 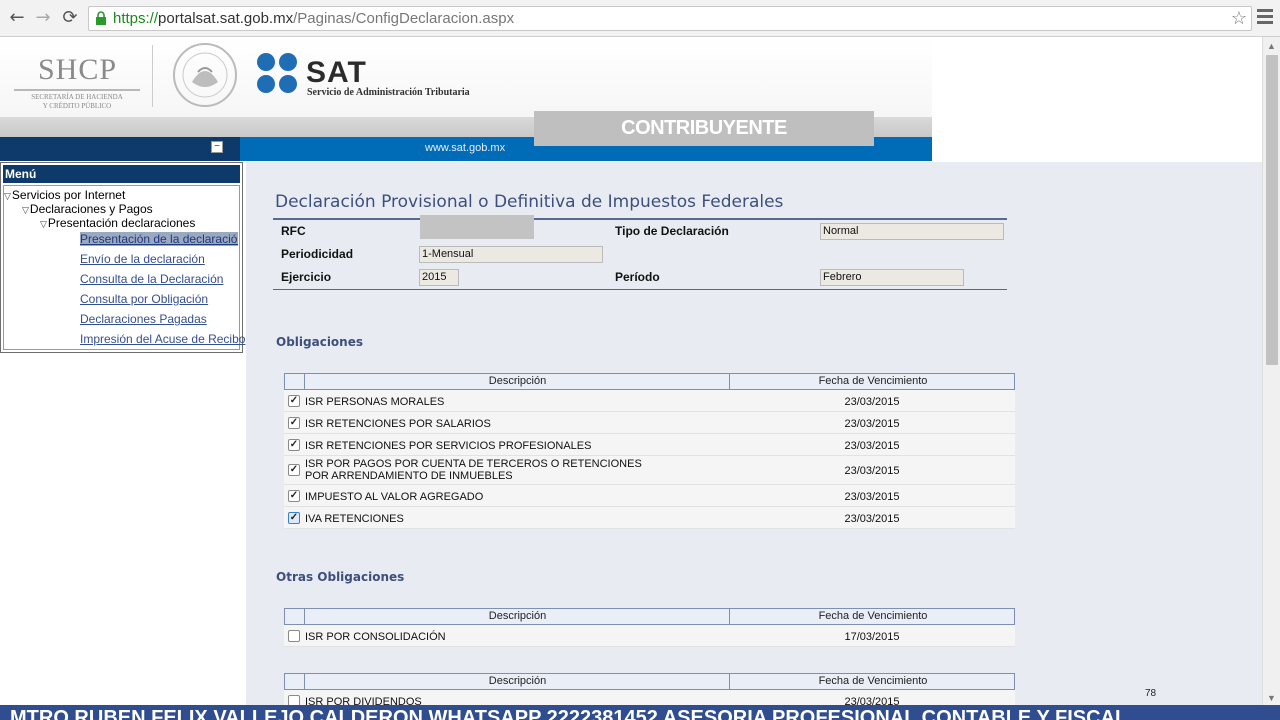 What do you see at coordinates (277, 73) in the screenshot?
I see `sat-dots-icon` at bounding box center [277, 73].